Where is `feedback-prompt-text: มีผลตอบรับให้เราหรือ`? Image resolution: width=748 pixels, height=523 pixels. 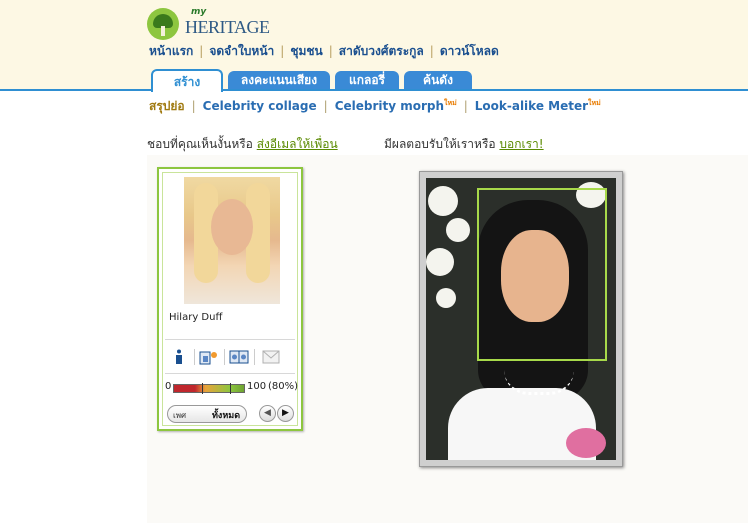
feedback-prompt-text: มีผลตอบรับให้เราหรือ is located at coordinates (440, 144).